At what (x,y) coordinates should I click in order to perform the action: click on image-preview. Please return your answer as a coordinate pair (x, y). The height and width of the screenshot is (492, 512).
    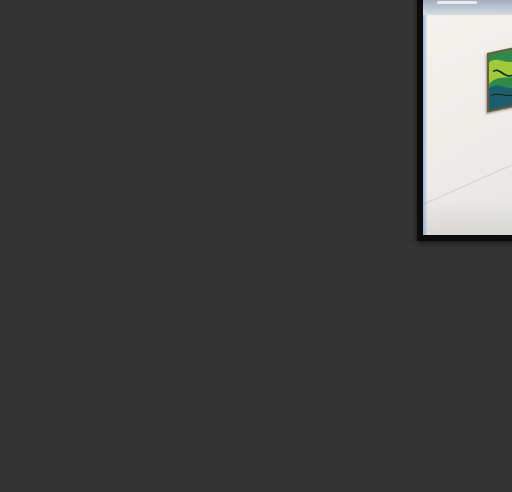
    Looking at the image, I should click on (467, 117).